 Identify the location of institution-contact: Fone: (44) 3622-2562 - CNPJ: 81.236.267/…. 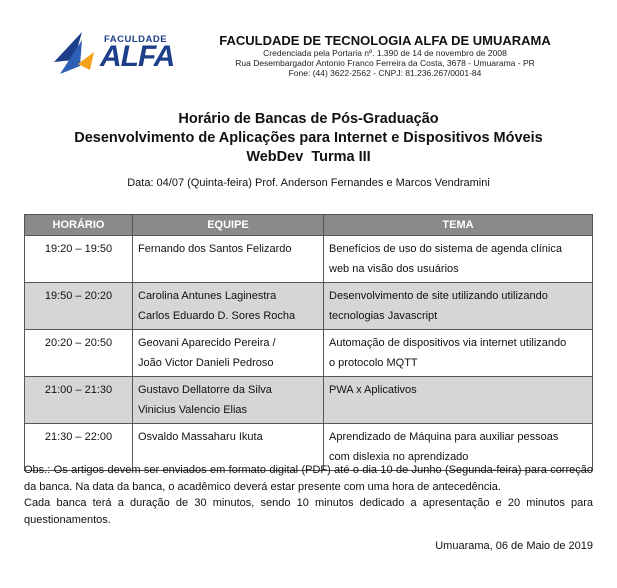
(385, 73).